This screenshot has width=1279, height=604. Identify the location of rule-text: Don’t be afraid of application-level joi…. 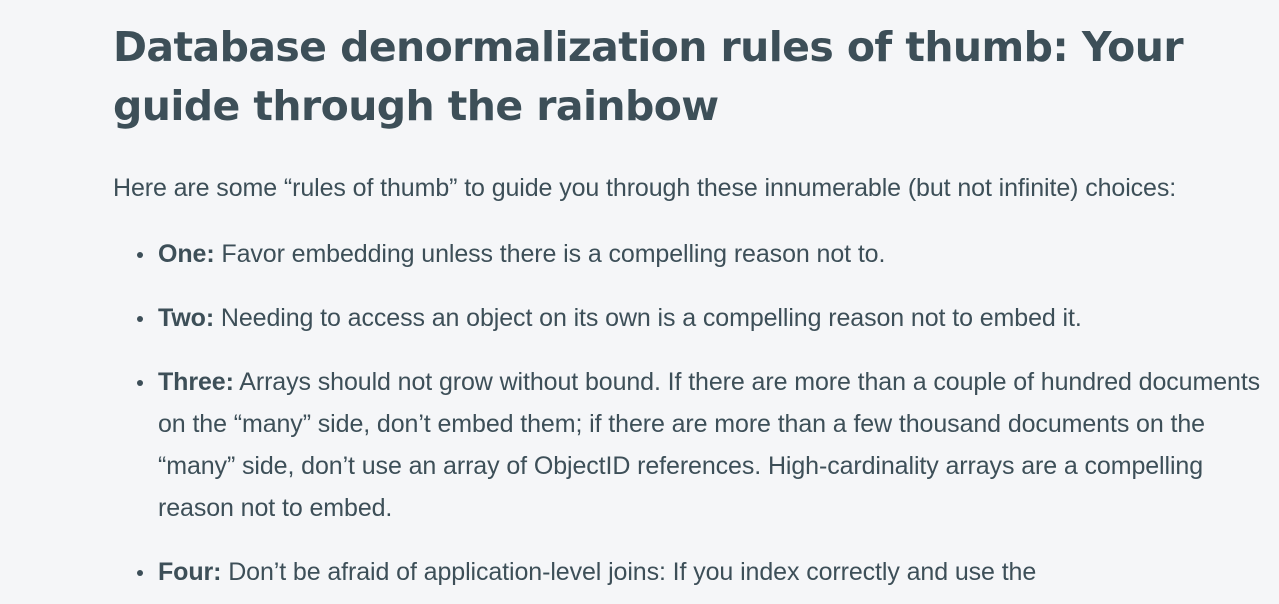
(629, 572).